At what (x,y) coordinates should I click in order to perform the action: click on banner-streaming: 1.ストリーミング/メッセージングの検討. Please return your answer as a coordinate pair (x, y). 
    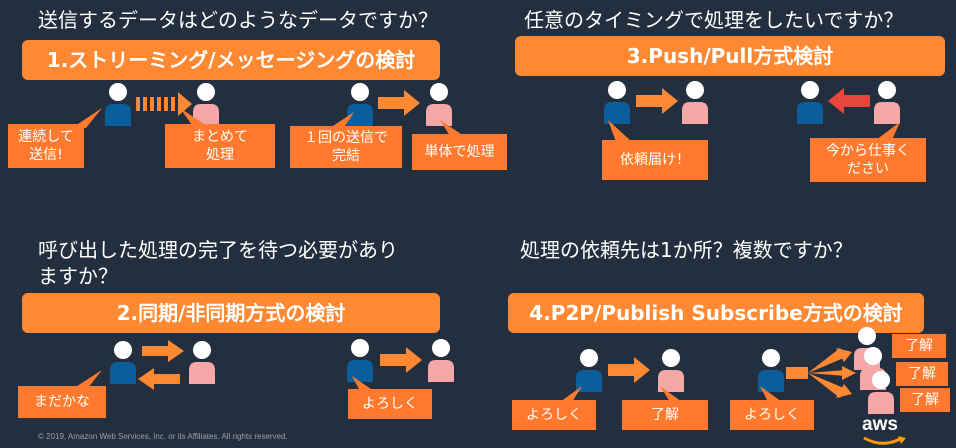
    Looking at the image, I should click on (231, 60).